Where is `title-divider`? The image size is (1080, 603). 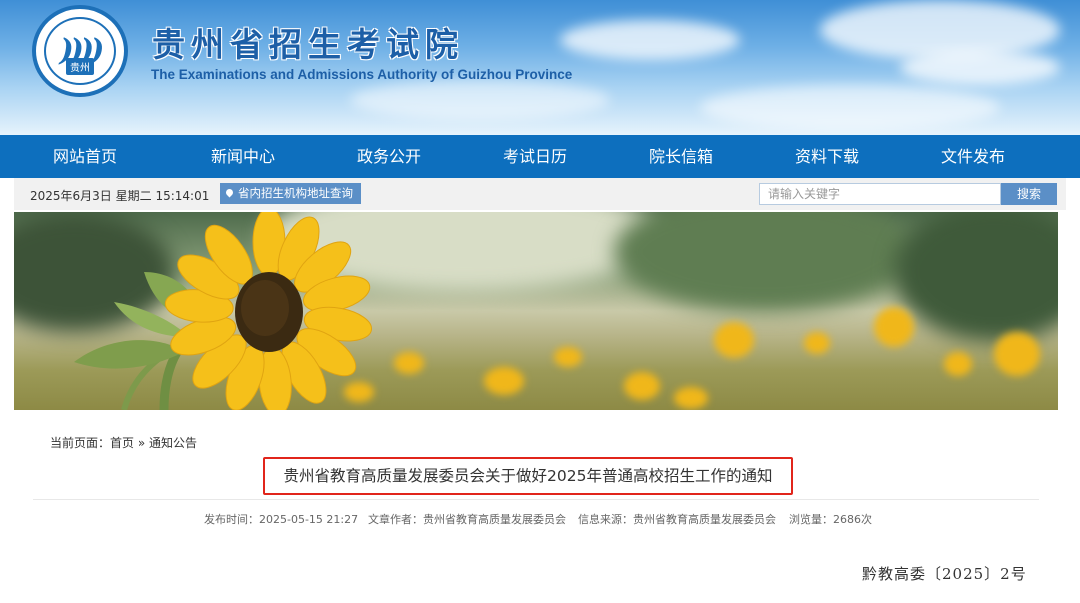 title-divider is located at coordinates (536, 499).